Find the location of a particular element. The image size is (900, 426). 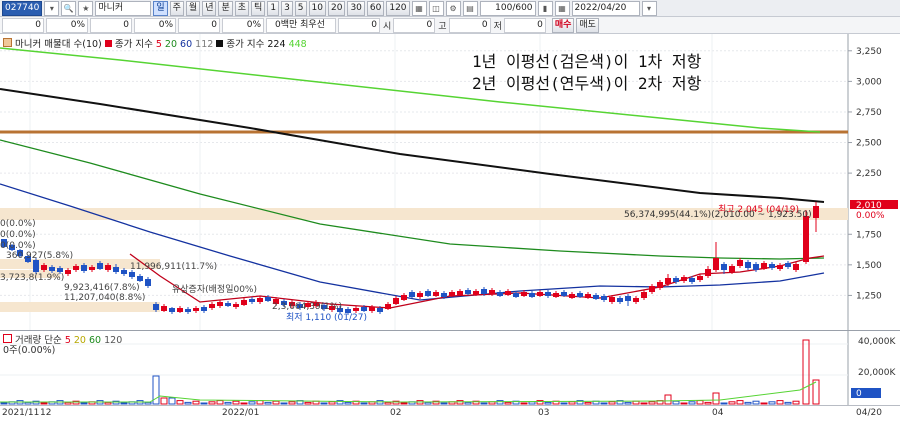

sell-button: 매도 is located at coordinates (587, 25).